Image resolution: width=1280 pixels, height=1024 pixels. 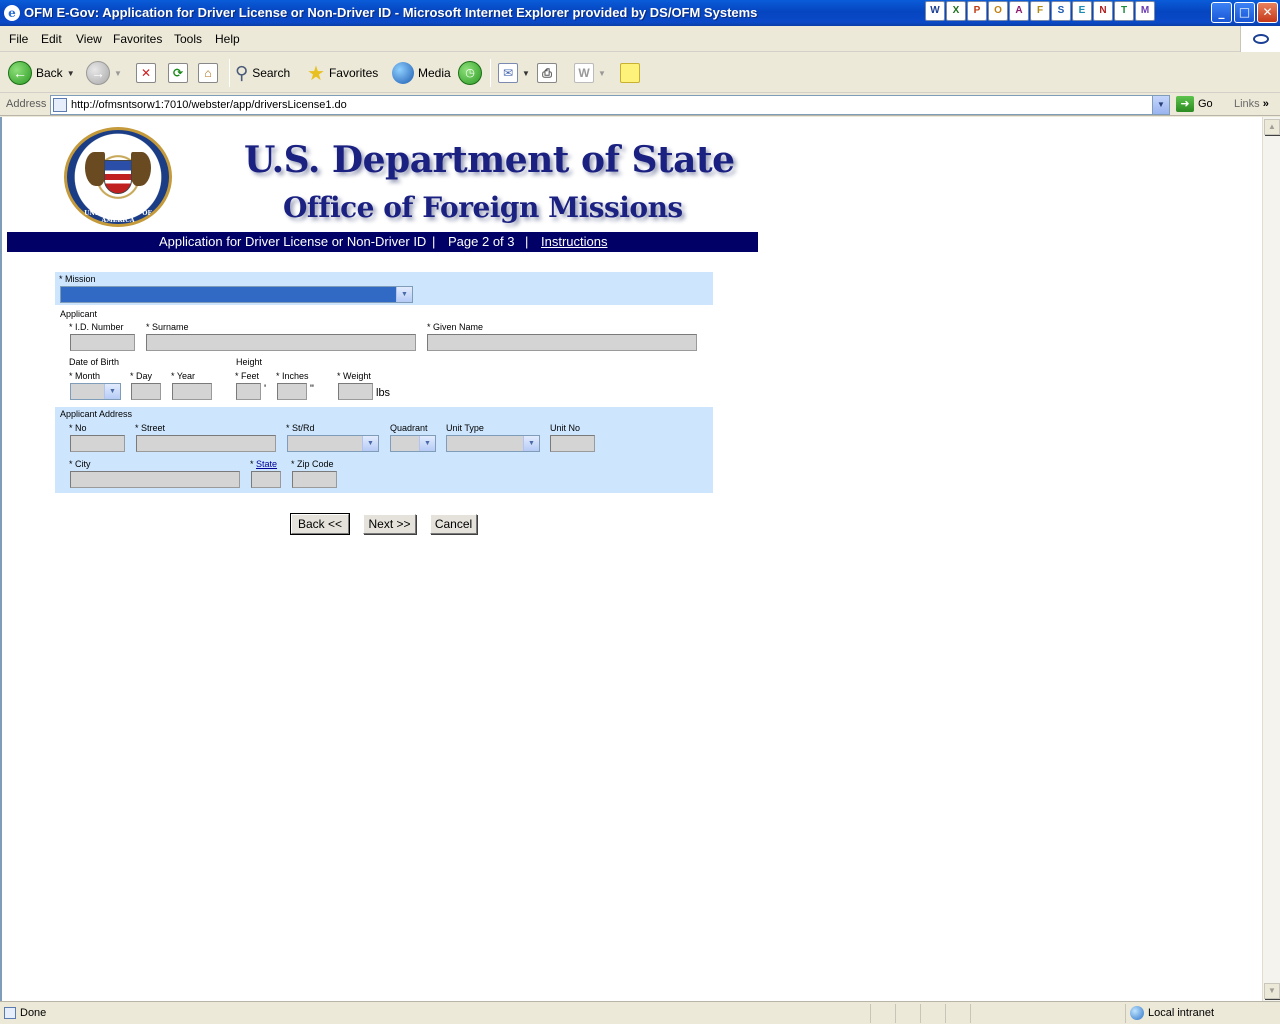 What do you see at coordinates (242, 72) in the screenshot?
I see `search-icon: ⚲` at bounding box center [242, 72].